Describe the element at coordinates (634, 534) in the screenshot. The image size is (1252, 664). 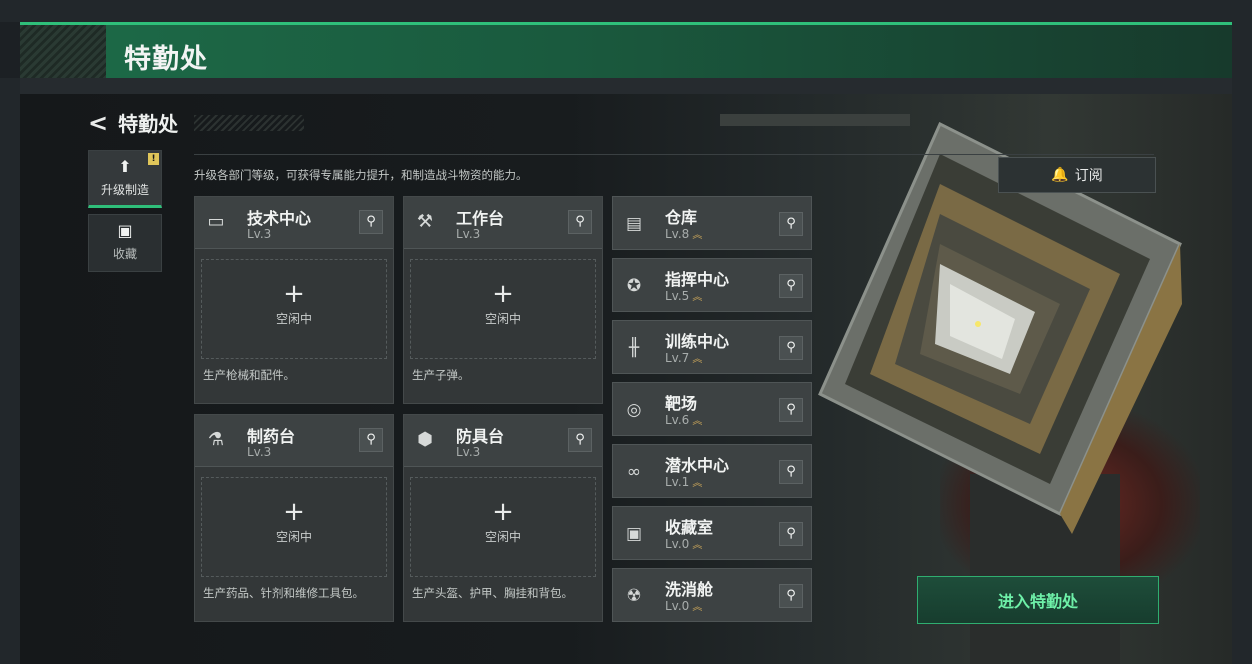
I see `display-case-icon: ▣` at that location.